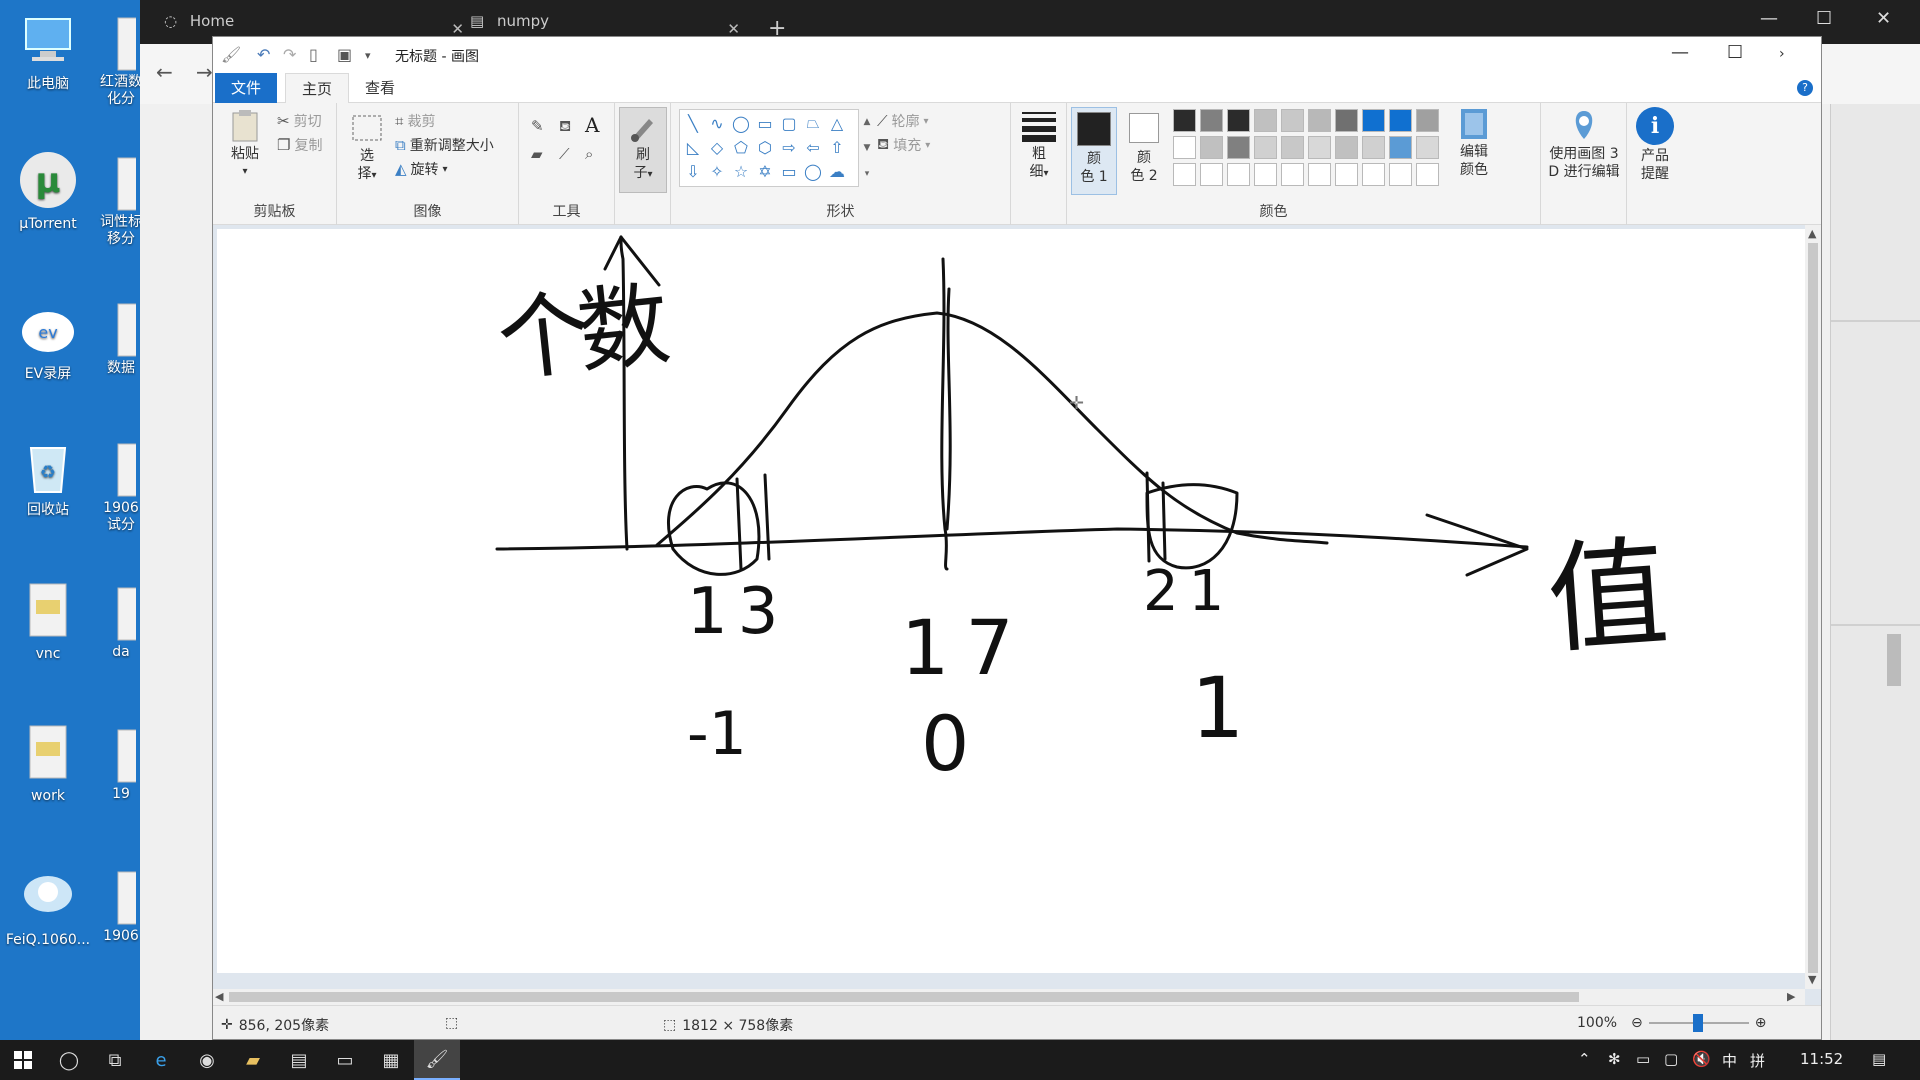 The width and height of the screenshot is (1920, 1080). Describe the element at coordinates (837, 171) in the screenshot. I see `callout-cloud-shape-icon: ☁` at that location.